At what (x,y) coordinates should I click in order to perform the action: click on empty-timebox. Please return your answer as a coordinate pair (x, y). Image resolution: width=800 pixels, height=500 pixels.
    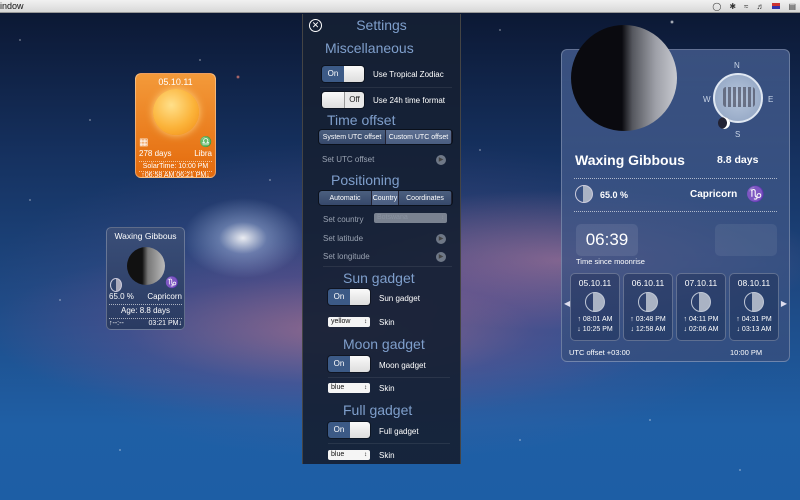
    Looking at the image, I should click on (746, 240).